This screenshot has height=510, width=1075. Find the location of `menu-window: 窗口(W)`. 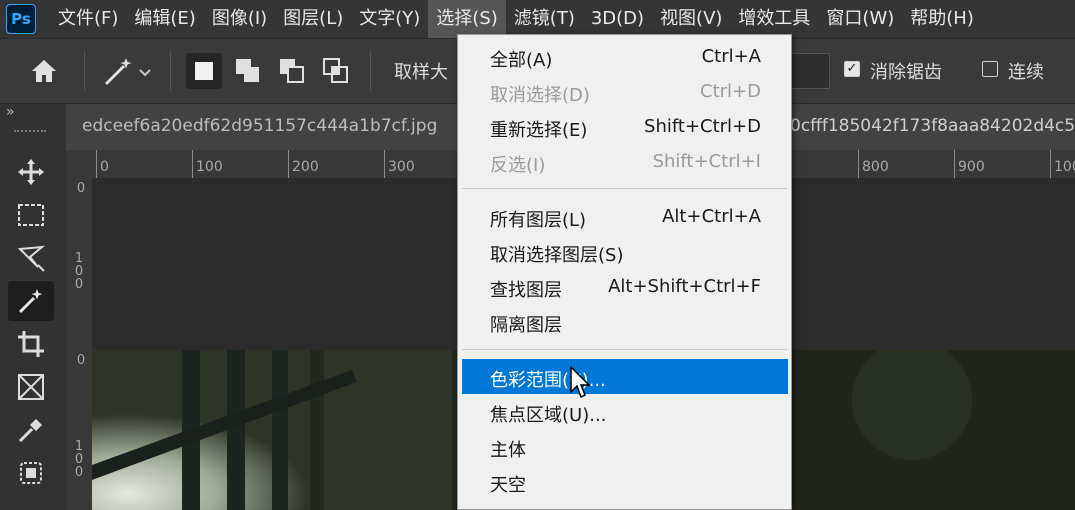

menu-window: 窗口(W) is located at coordinates (860, 19).